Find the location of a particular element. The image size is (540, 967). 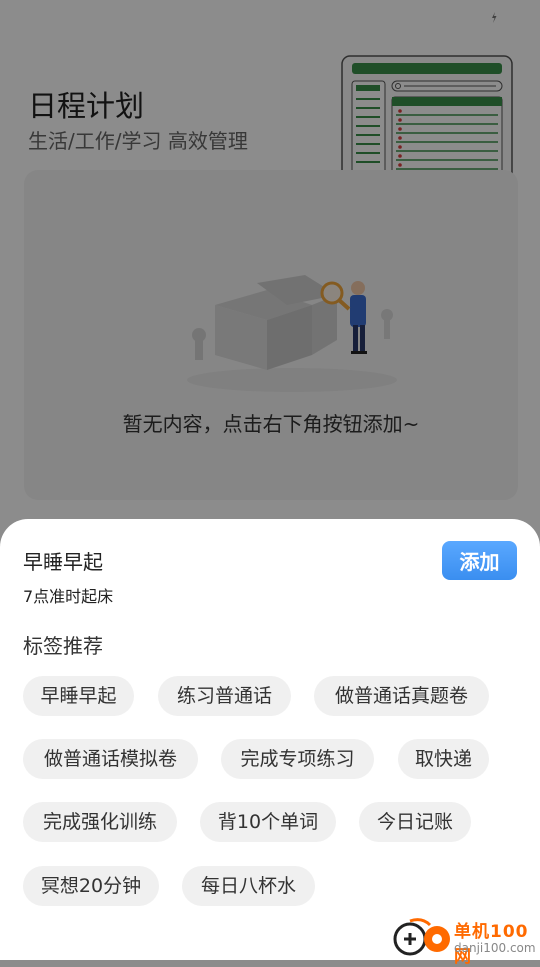

tag-chip: 完成强化训练 is located at coordinates (100, 822).